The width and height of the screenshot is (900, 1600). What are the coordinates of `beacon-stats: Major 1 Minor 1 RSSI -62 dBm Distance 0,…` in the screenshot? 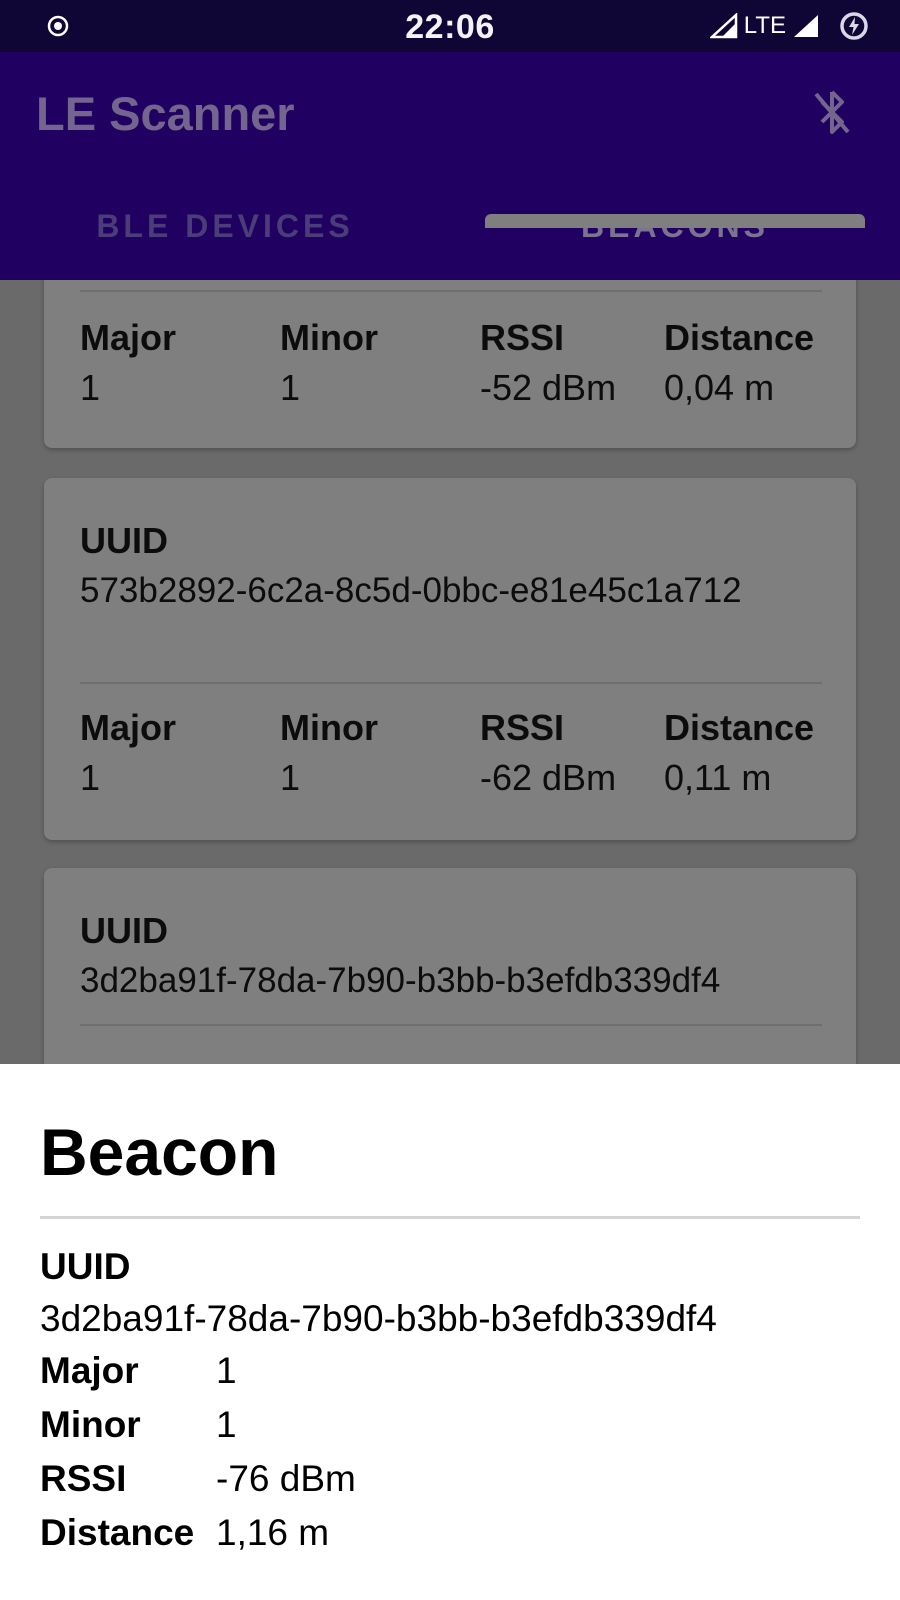 It's located at (460, 761).